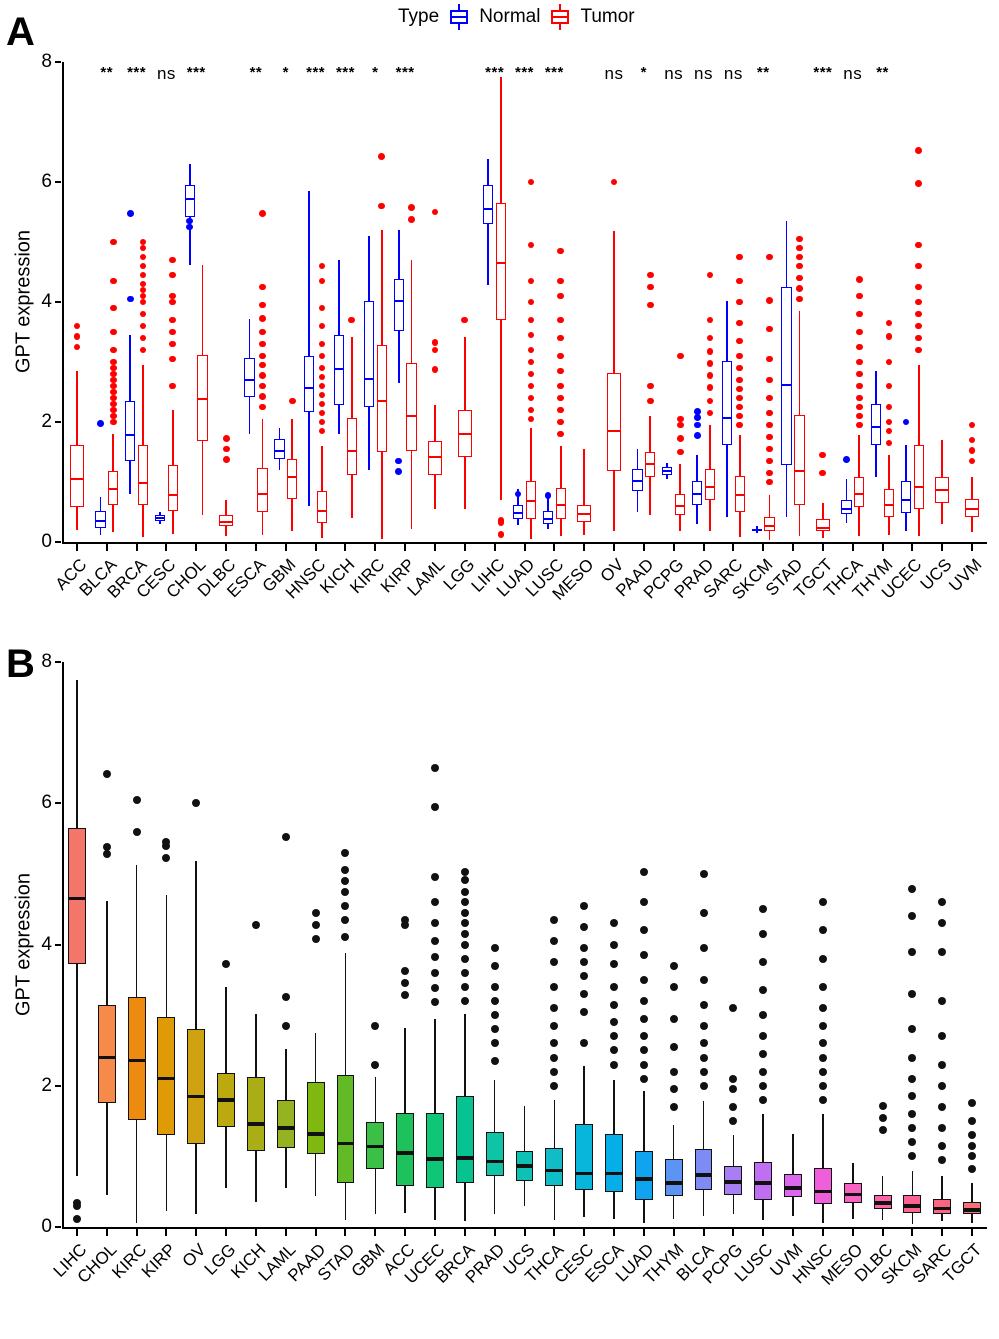  Describe the element at coordinates (733, 73) in the screenshot. I see `significance-sarc: ns` at that location.